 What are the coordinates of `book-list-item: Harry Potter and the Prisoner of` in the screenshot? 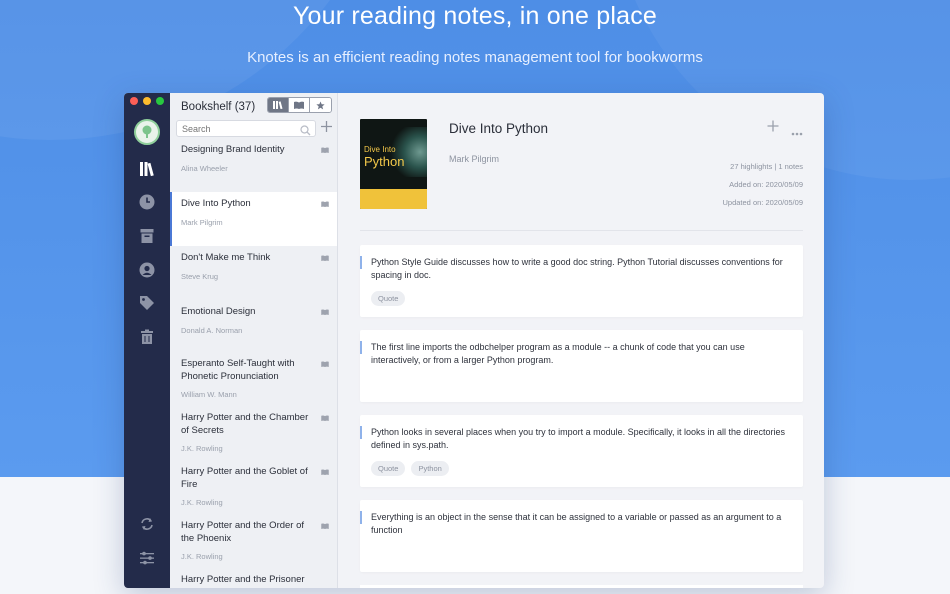 It's located at (253, 579).